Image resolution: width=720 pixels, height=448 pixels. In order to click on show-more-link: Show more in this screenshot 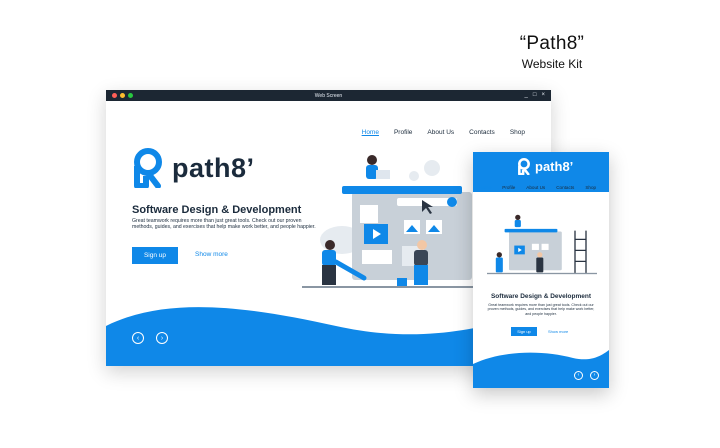, I will do `click(211, 254)`.